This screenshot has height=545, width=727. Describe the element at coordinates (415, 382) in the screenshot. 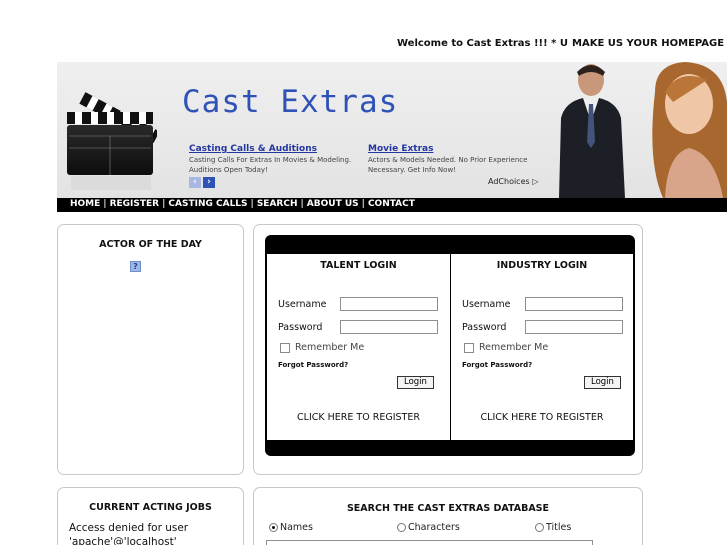

I see `talent-login-button: Login` at that location.